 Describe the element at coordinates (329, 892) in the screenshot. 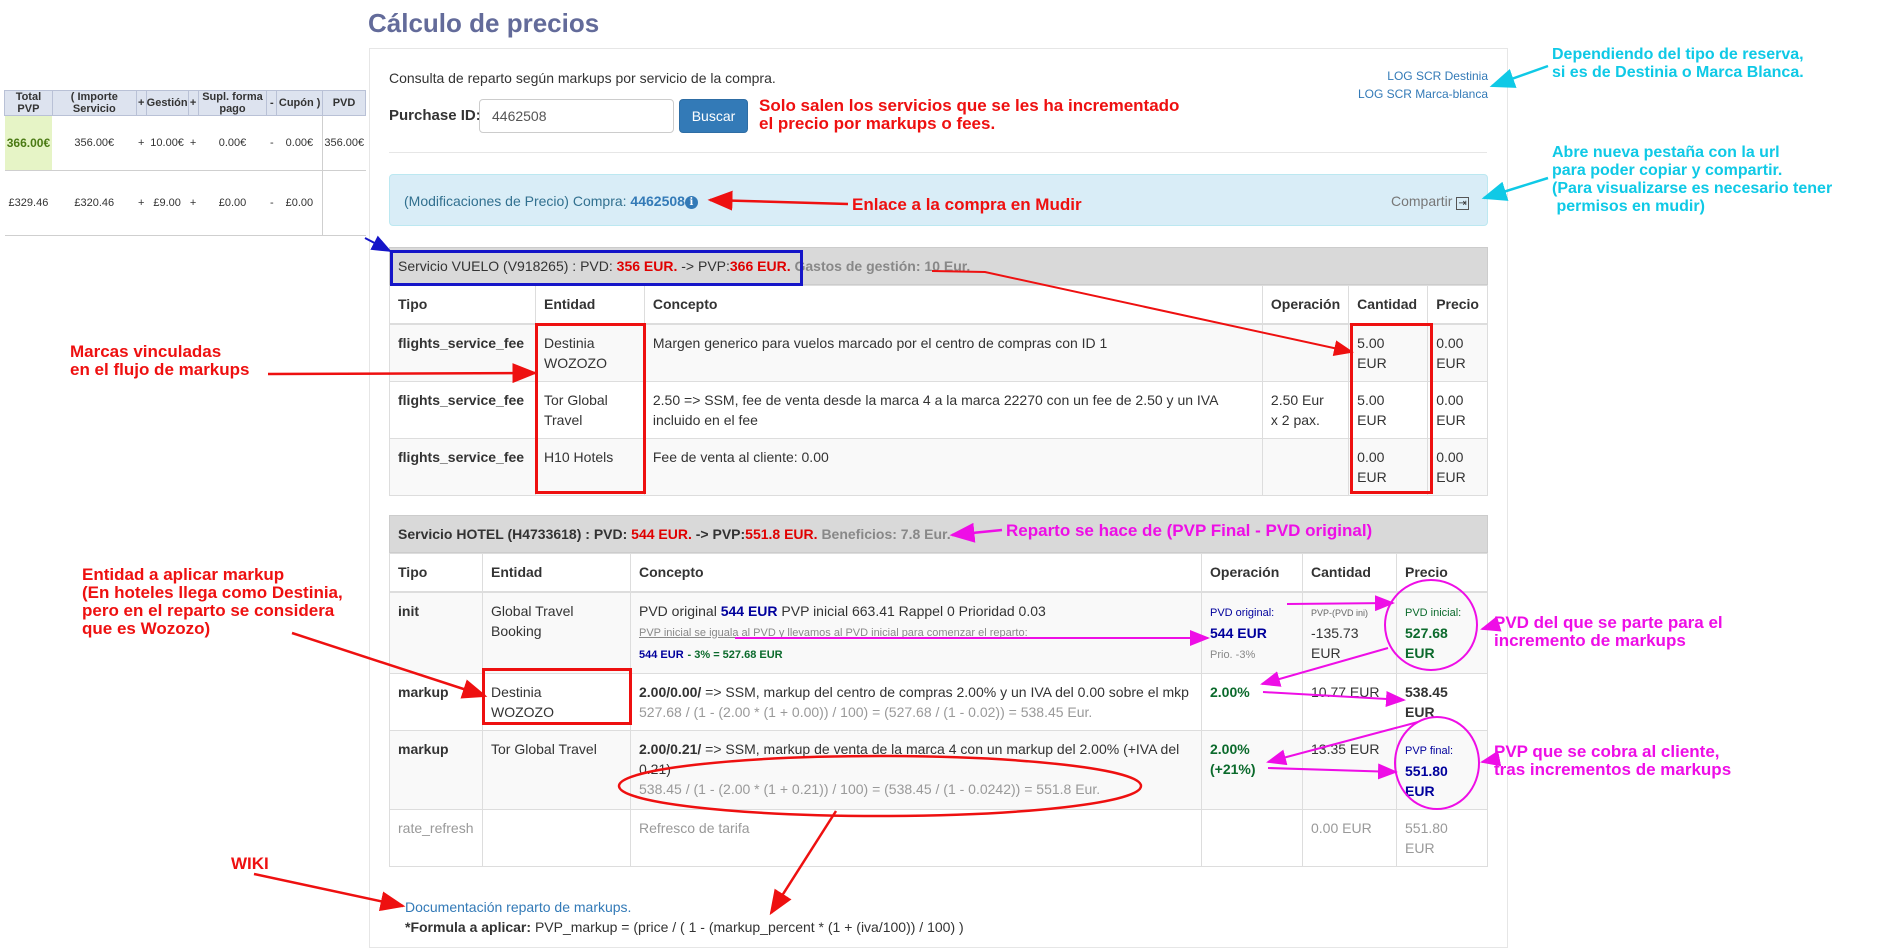

I see `arrow-wiki` at that location.